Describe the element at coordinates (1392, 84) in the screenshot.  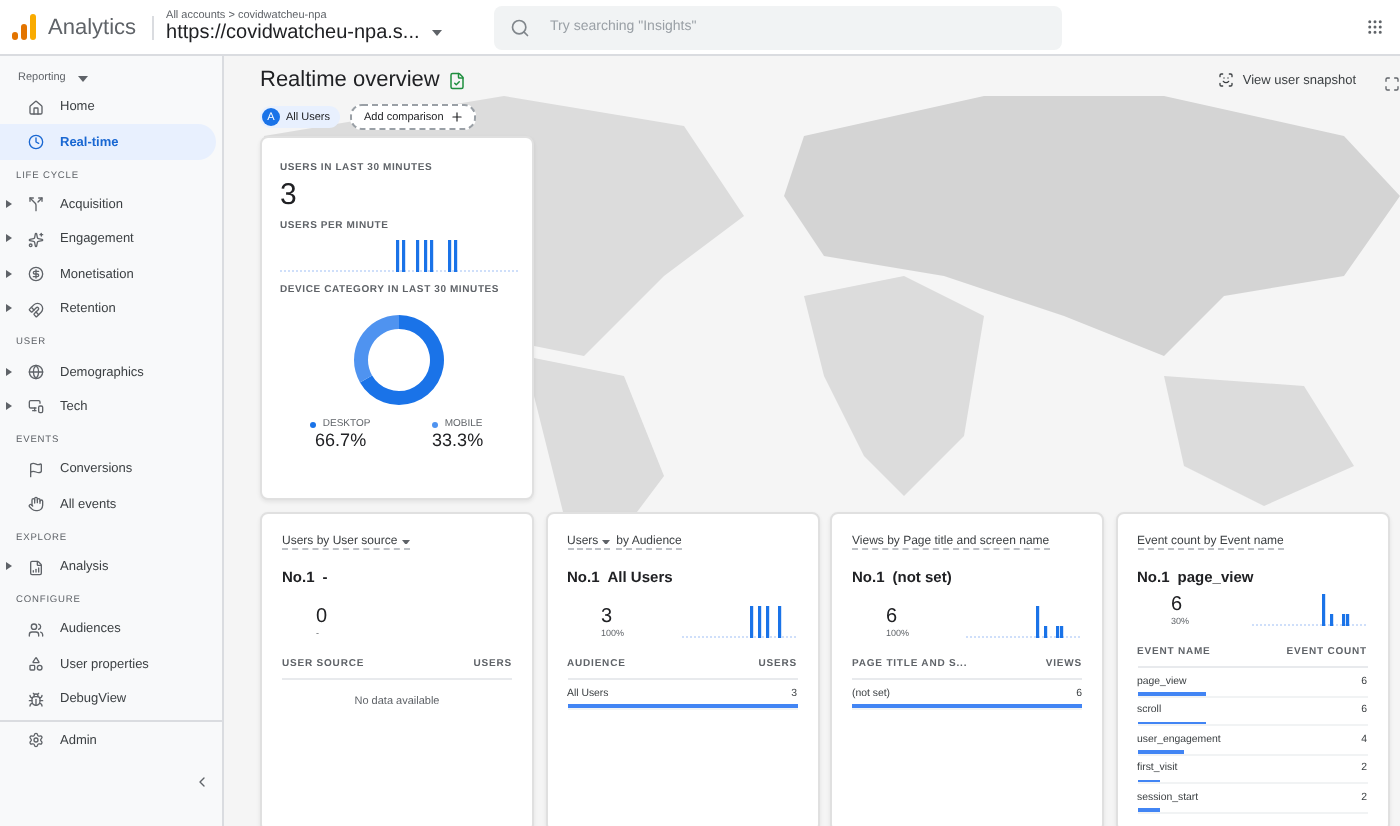
I see `fullscreen-icon` at that location.